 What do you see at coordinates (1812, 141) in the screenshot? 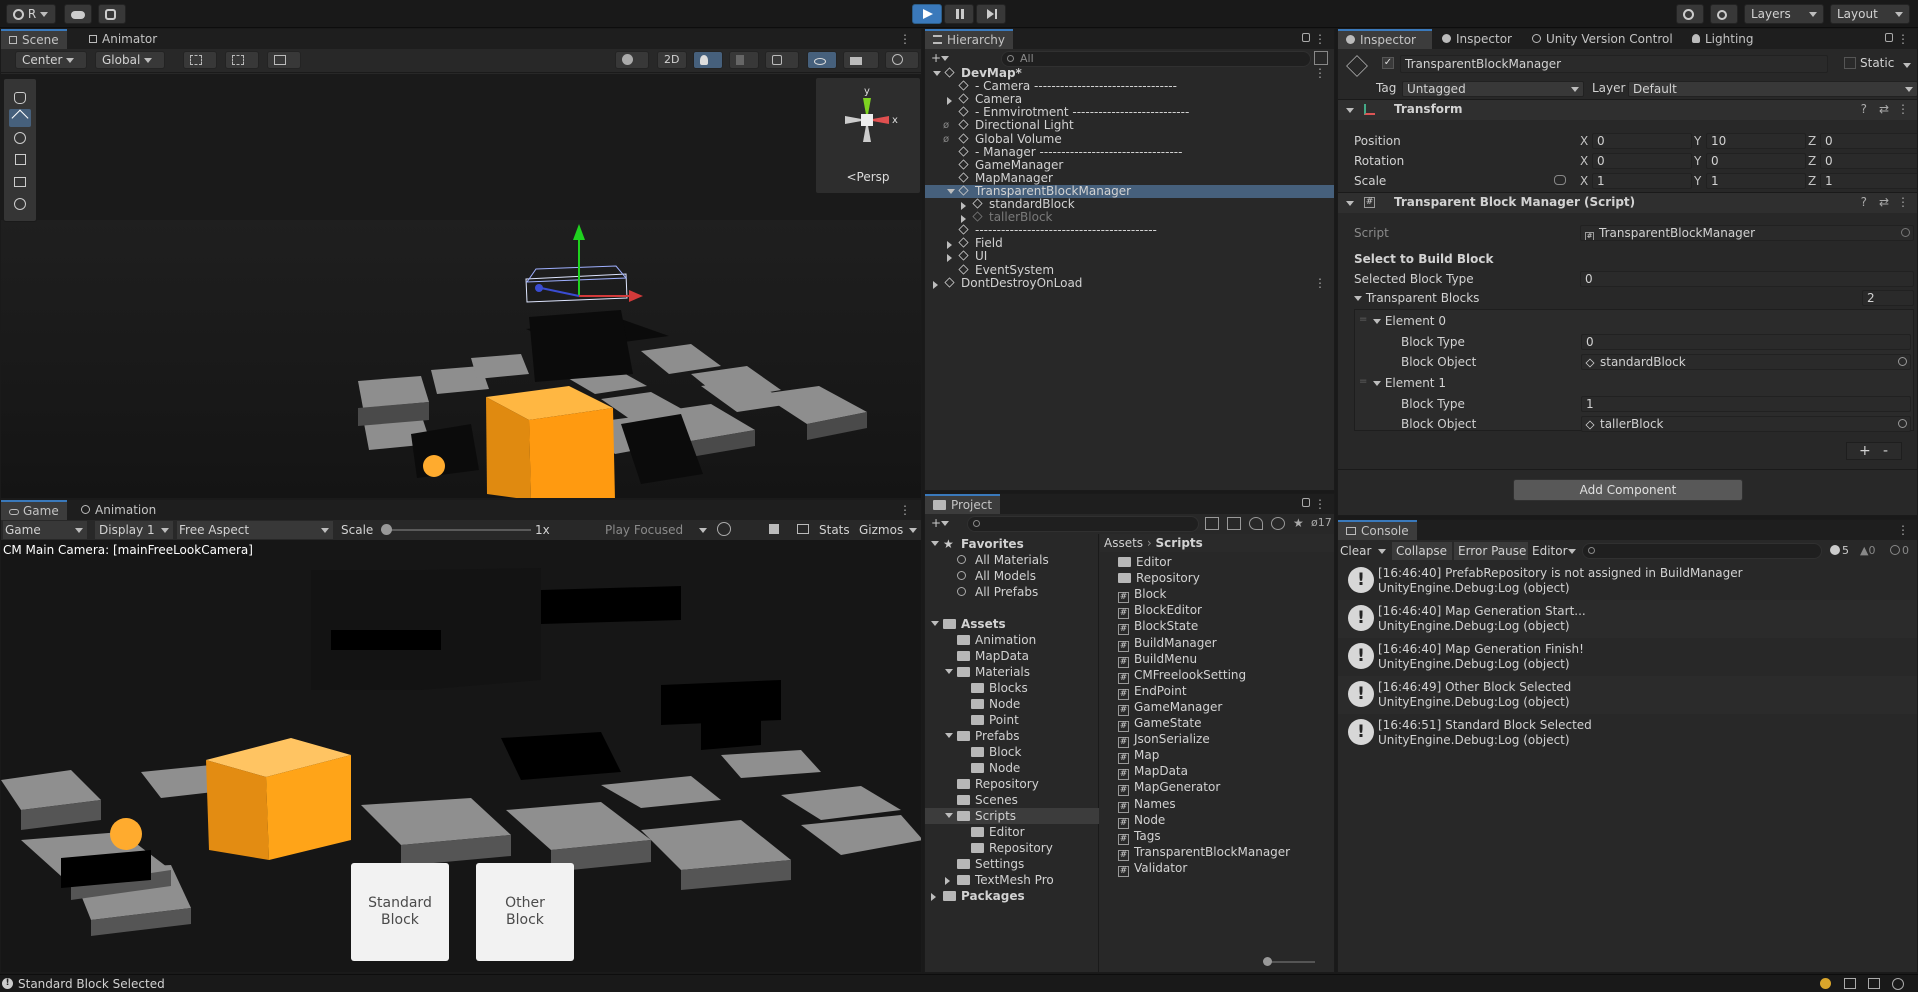
I see `position-z-label: Z` at bounding box center [1812, 141].